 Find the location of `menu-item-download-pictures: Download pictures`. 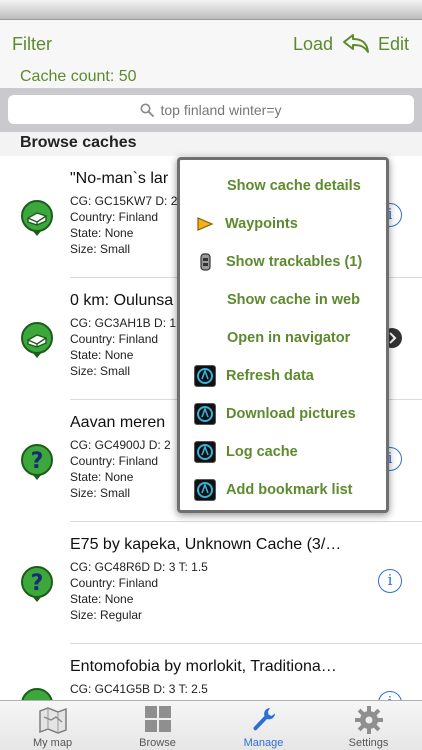

menu-item-download-pictures: Download pictures is located at coordinates (283, 414).